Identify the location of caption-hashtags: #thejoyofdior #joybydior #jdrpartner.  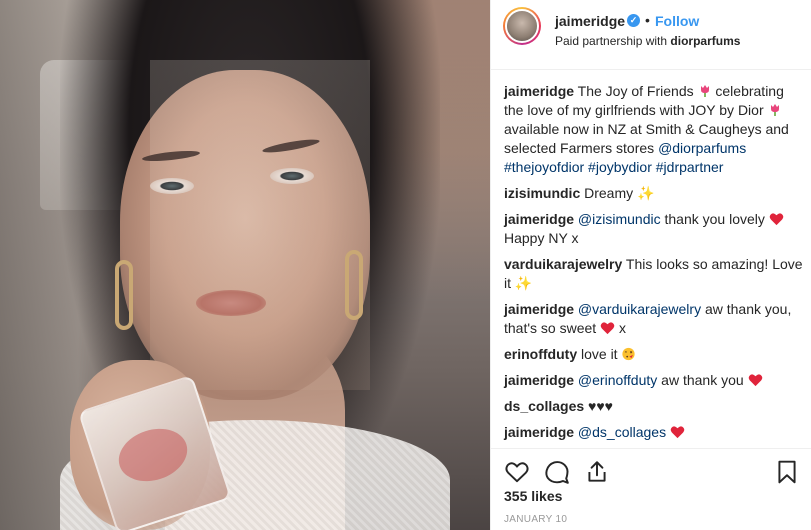
(613, 167).